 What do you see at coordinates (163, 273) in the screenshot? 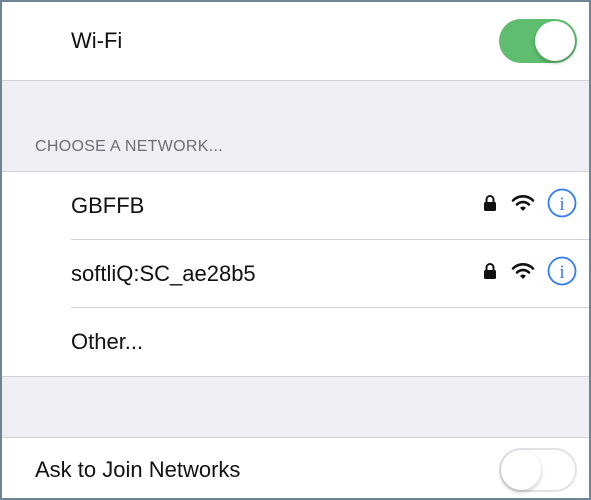
I see `network-name: softliQ:SC_ae28b5` at bounding box center [163, 273].